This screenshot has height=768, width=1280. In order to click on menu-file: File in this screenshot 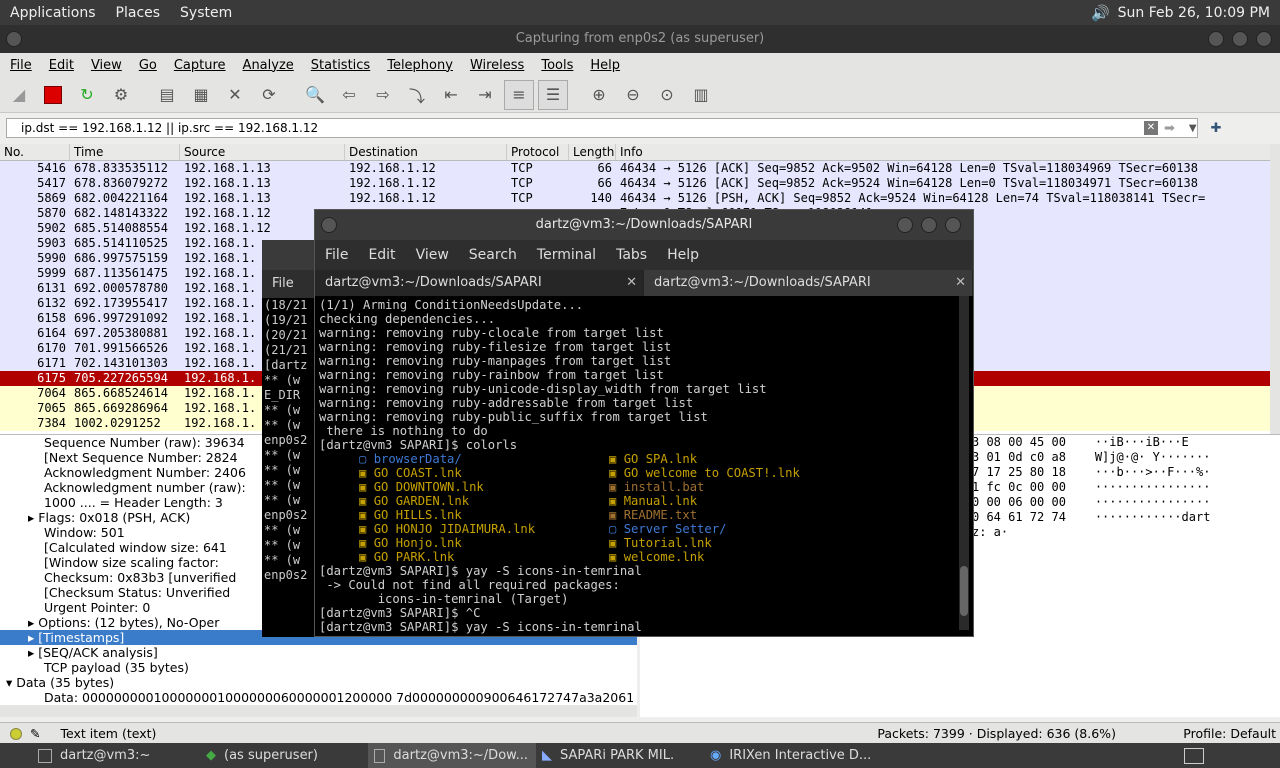, I will do `click(19, 65)`.